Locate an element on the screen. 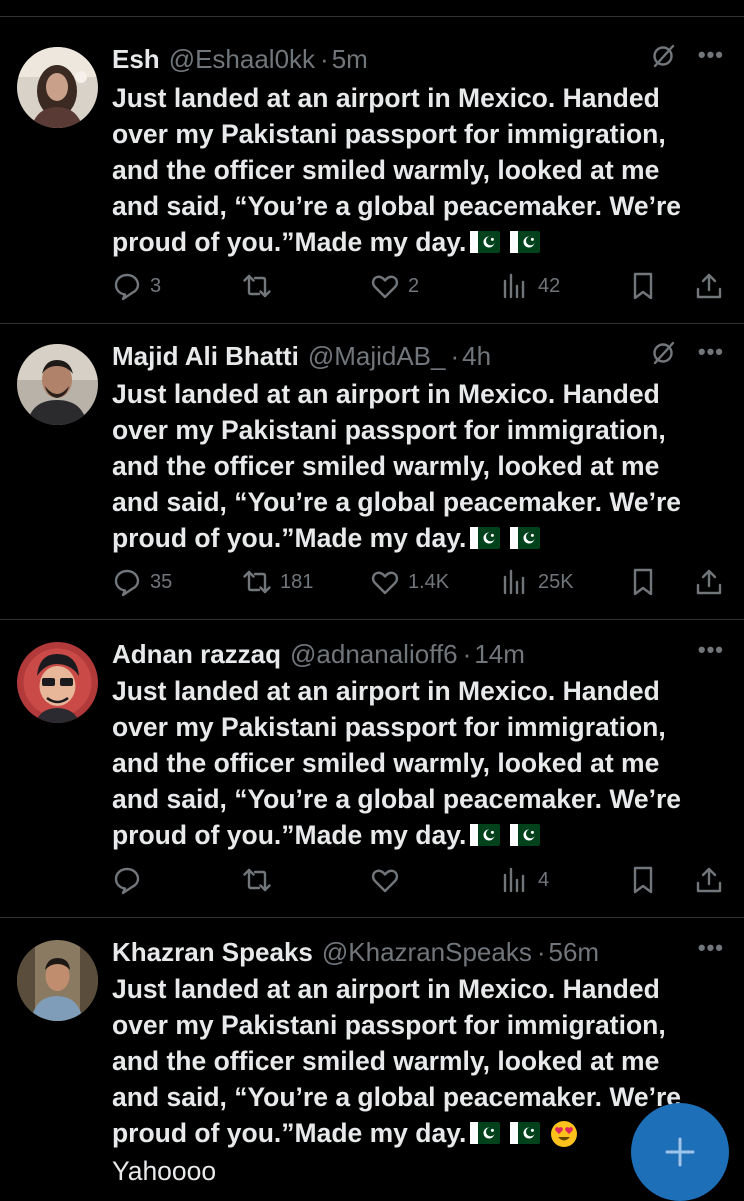 The width and height of the screenshot is (744, 1201). display-name: Adnan razzaq is located at coordinates (196, 654).